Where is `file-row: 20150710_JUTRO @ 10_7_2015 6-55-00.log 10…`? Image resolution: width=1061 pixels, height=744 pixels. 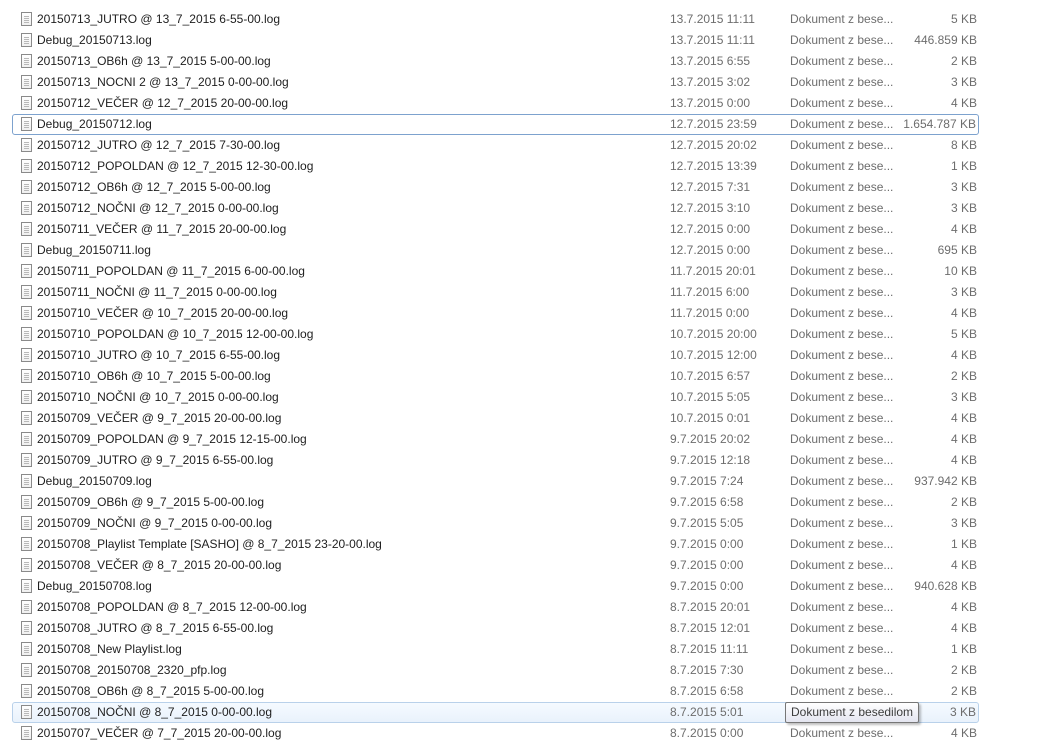
file-row: 20150710_JUTRO @ 10_7_2015 6-55-00.log 10… is located at coordinates (530, 355).